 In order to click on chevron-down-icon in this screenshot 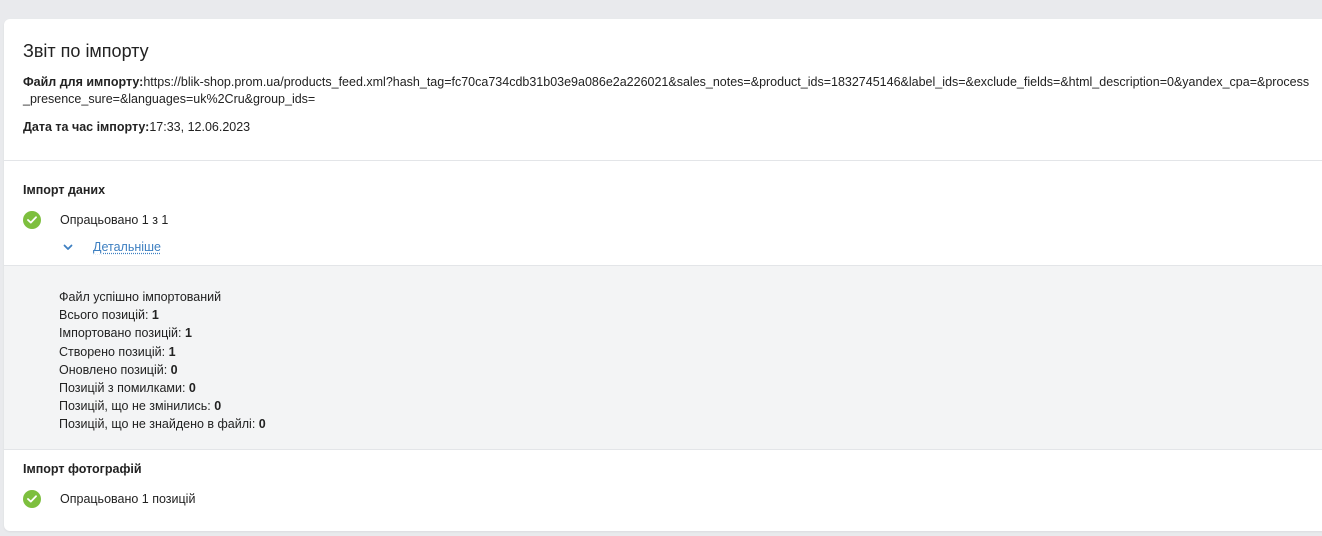, I will do `click(68, 247)`.